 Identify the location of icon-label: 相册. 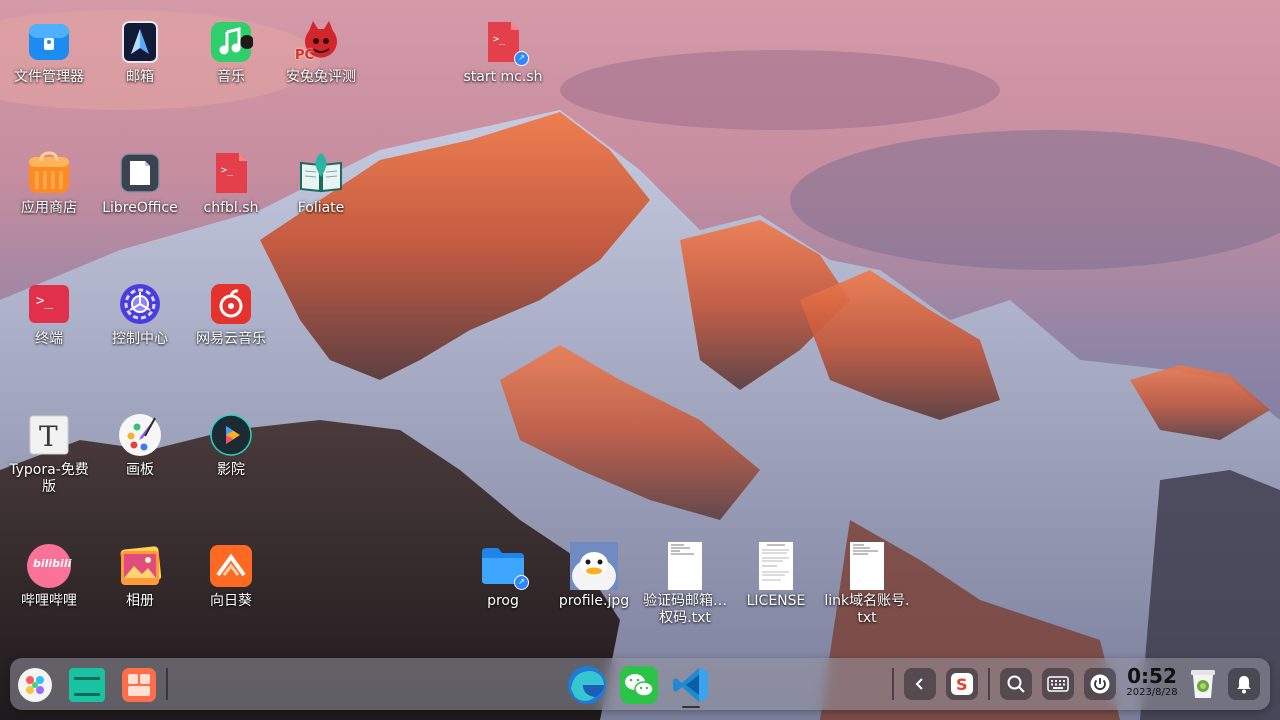
(140, 601).